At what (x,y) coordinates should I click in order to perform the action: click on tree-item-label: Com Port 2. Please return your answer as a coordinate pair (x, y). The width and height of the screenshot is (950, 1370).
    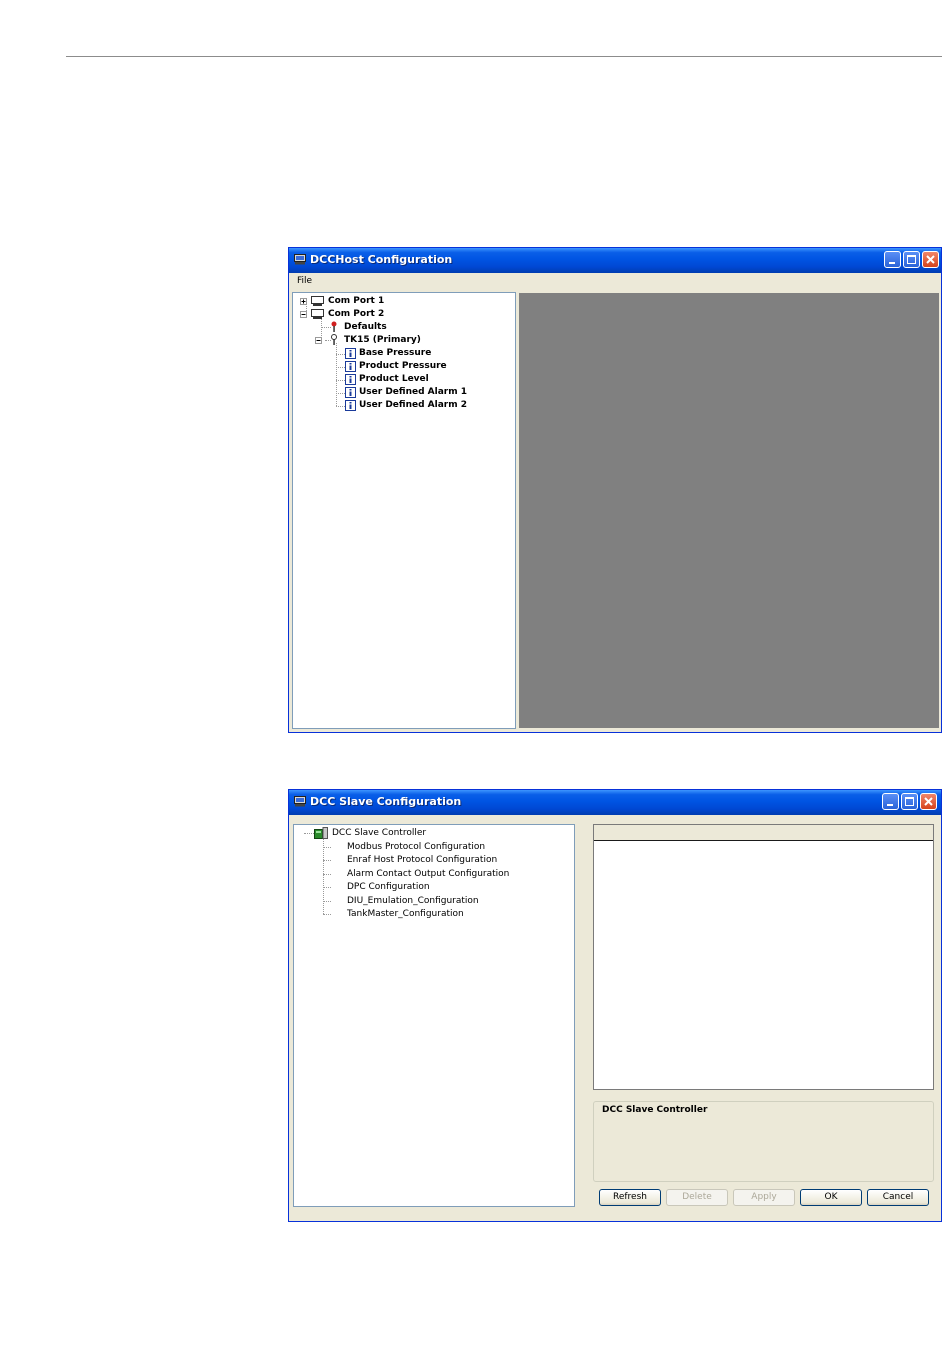
    Looking at the image, I should click on (356, 314).